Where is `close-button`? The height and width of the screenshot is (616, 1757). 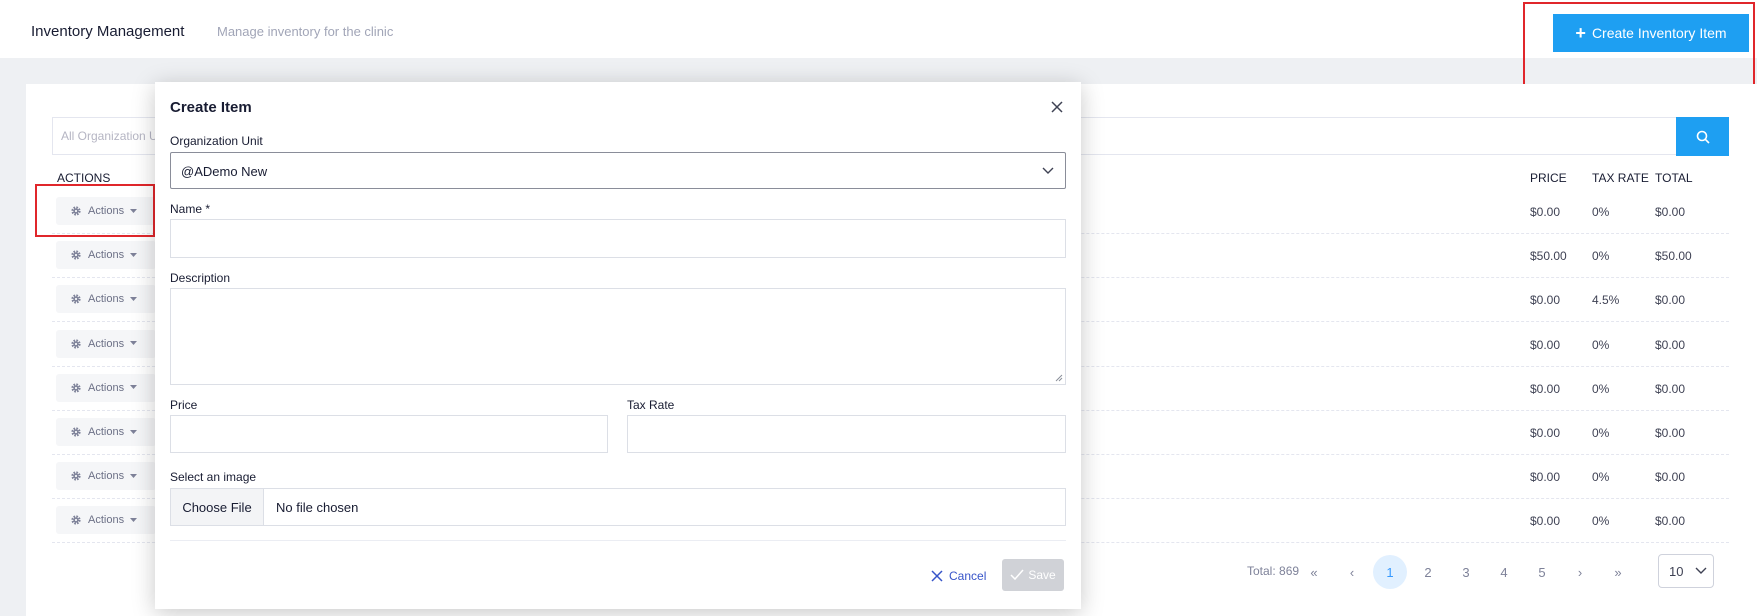
close-button is located at coordinates (1057, 107).